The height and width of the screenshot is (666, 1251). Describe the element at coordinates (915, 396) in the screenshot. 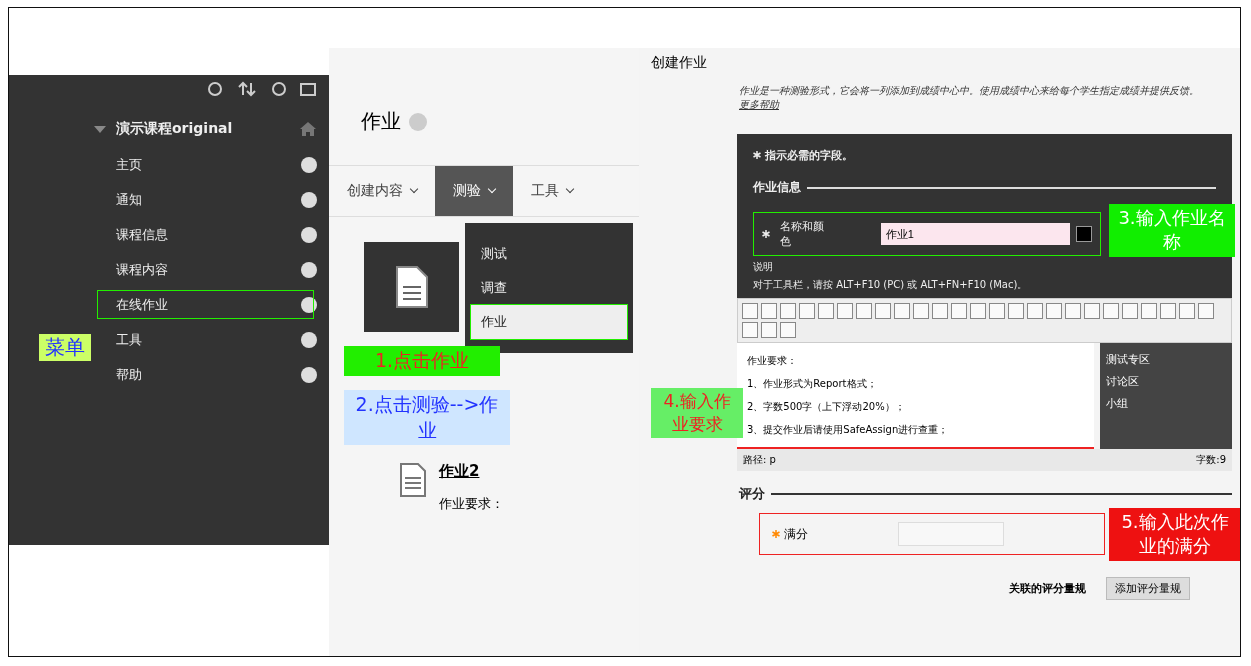

I see `text-editor: 作业要求： 1、作业形式为Report格式； 2、字数500字（上下浮动20%）； 3、提交作业后请使用SafeAssign进行查重；` at that location.